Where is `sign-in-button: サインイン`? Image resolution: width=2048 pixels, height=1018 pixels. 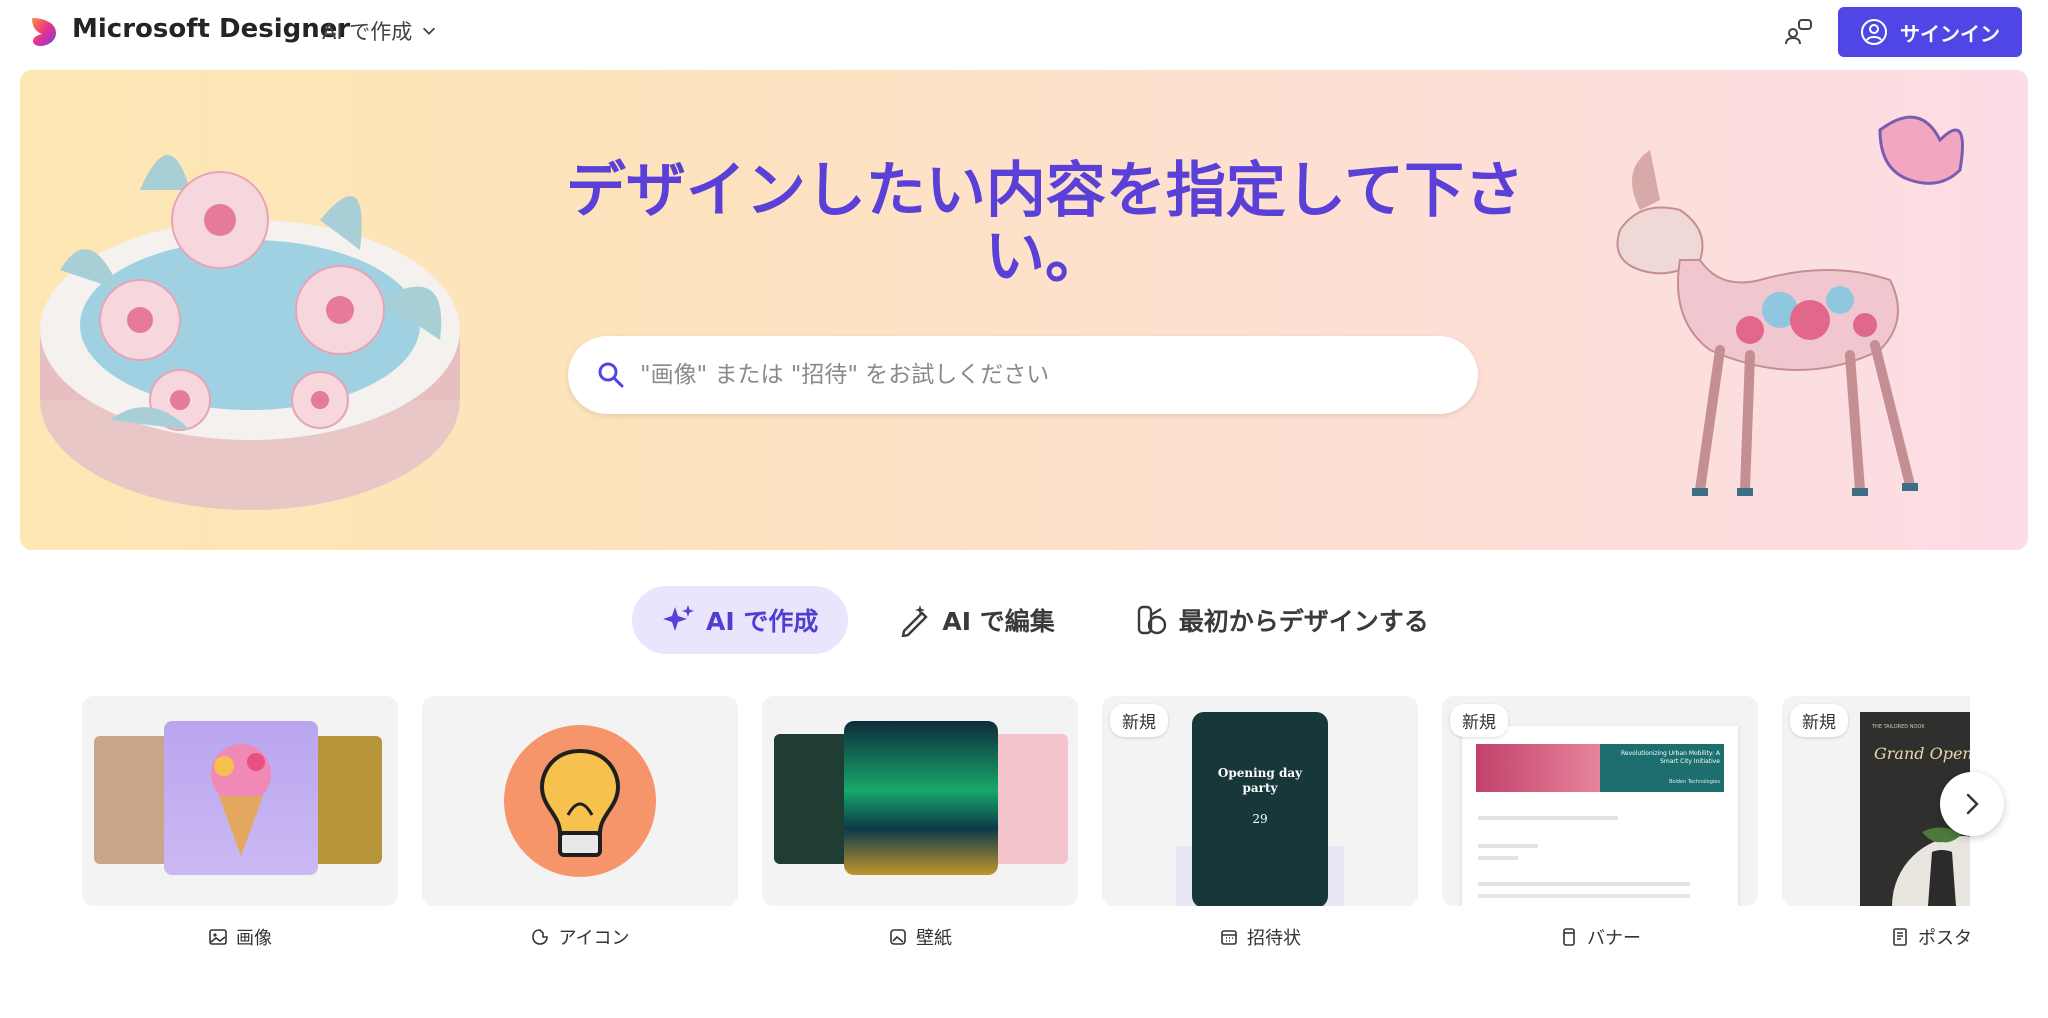
sign-in-button: サインイン is located at coordinates (1930, 32).